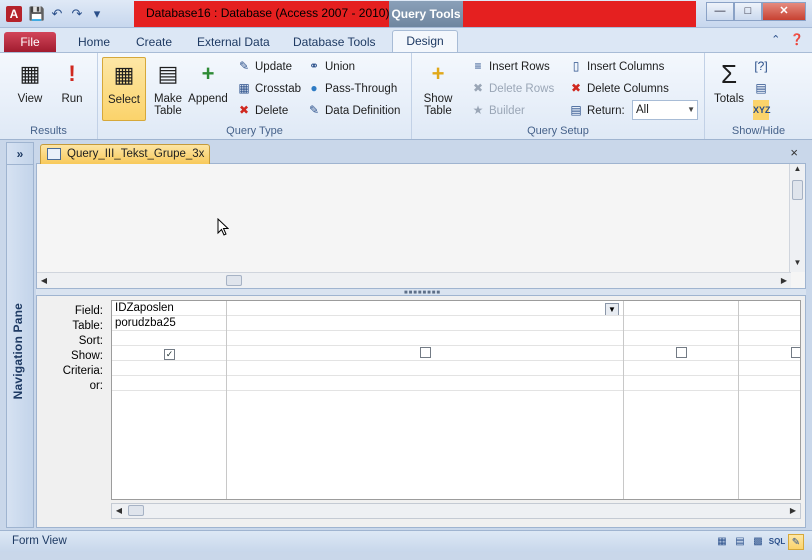 The height and width of the screenshot is (560, 812). What do you see at coordinates (509, 66) in the screenshot?
I see `insert-rows-button: ≡ Insert Rows` at bounding box center [509, 66].